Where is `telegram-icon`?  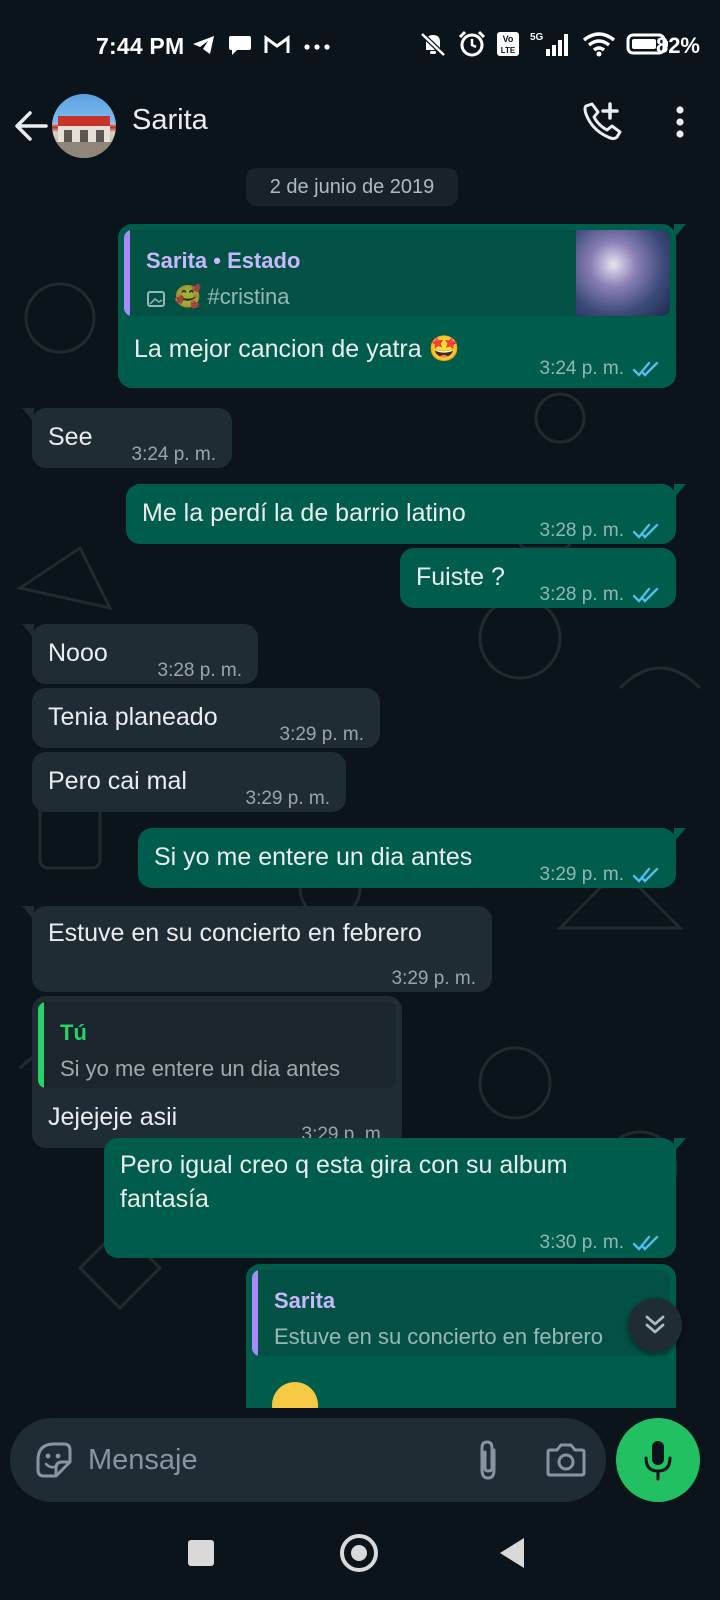 telegram-icon is located at coordinates (204, 47).